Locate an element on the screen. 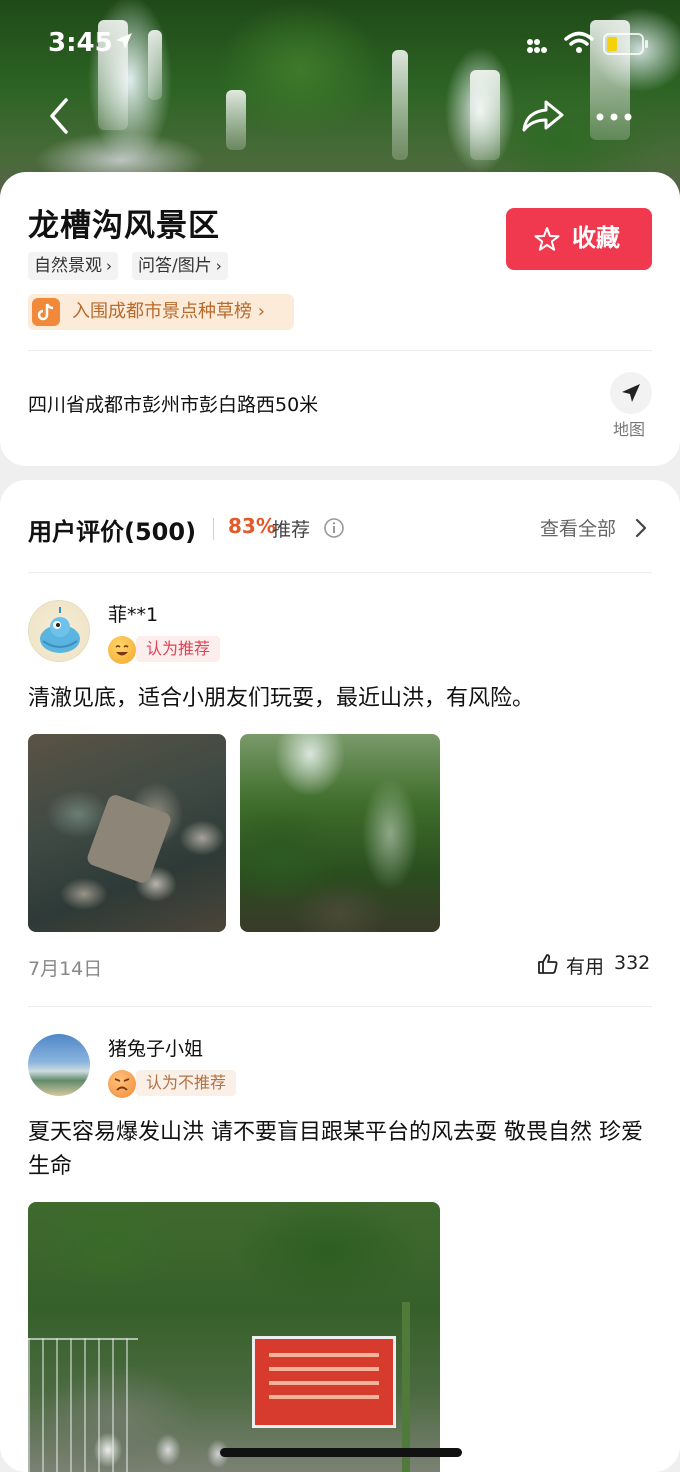  tag-label: 自然景观 is located at coordinates (68, 266).